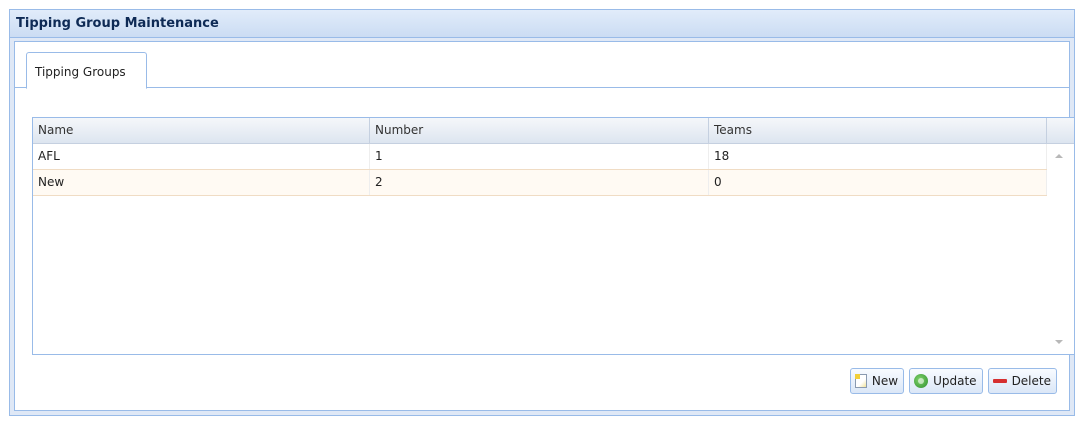  What do you see at coordinates (878, 182) in the screenshot?
I see `cell-teams: 0` at bounding box center [878, 182].